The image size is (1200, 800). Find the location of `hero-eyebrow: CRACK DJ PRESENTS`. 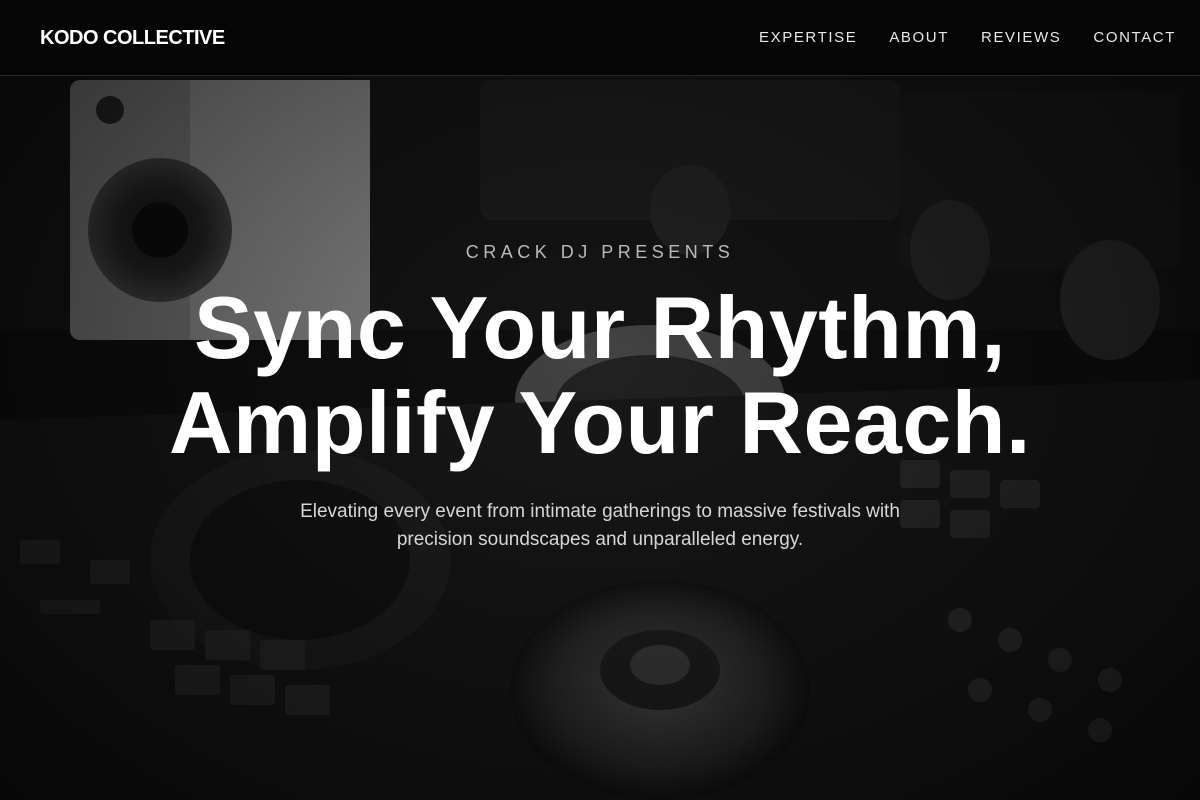

hero-eyebrow: CRACK DJ PRESENTS is located at coordinates (600, 252).